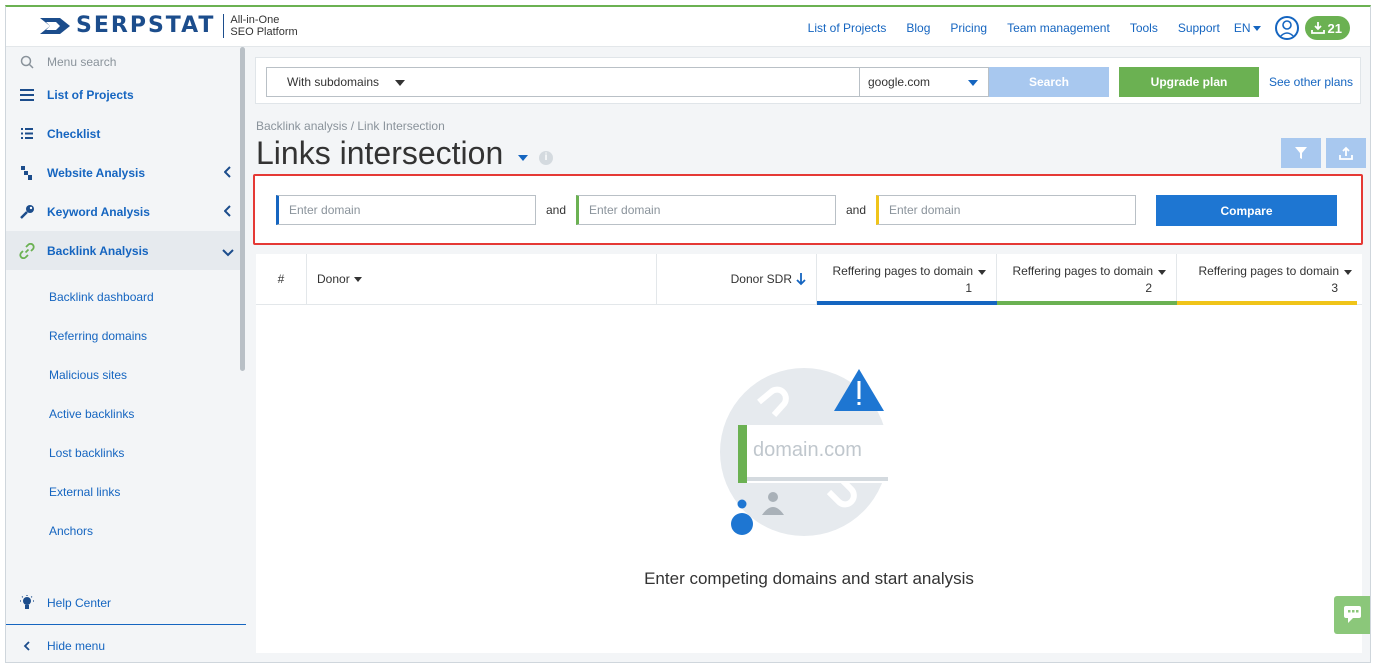 This screenshot has width=1376, height=667. I want to click on logo: SERPSTAT All-in-One SEO Platform, so click(169, 26).